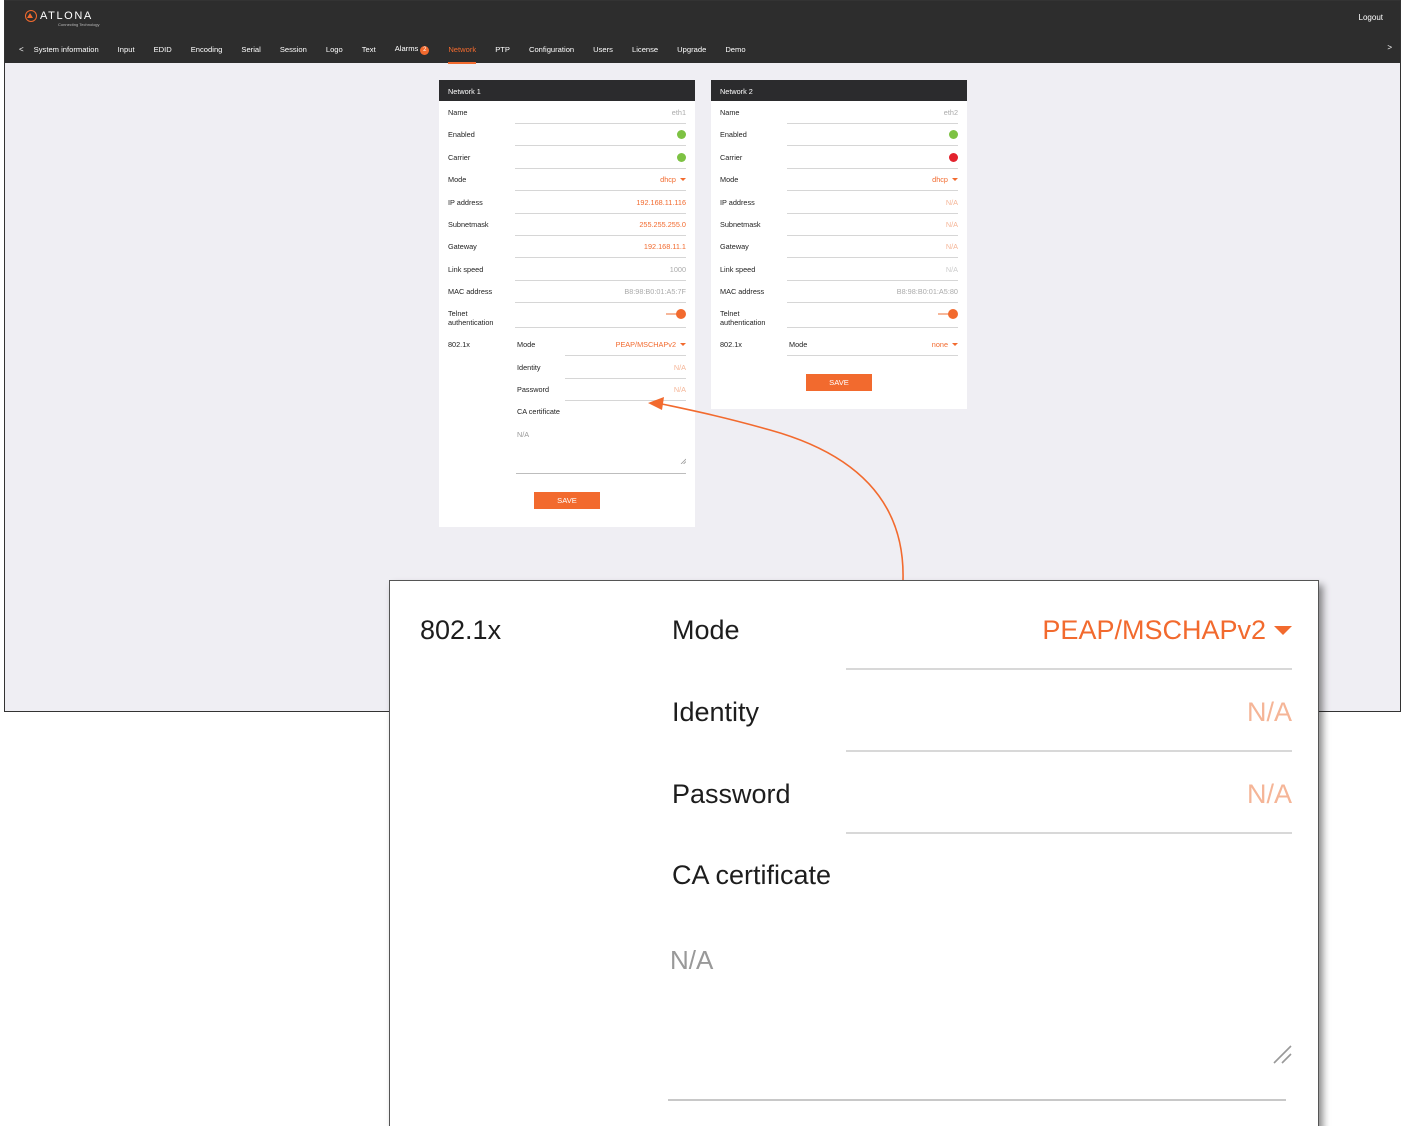  I want to click on tab-session: Session, so click(293, 49).